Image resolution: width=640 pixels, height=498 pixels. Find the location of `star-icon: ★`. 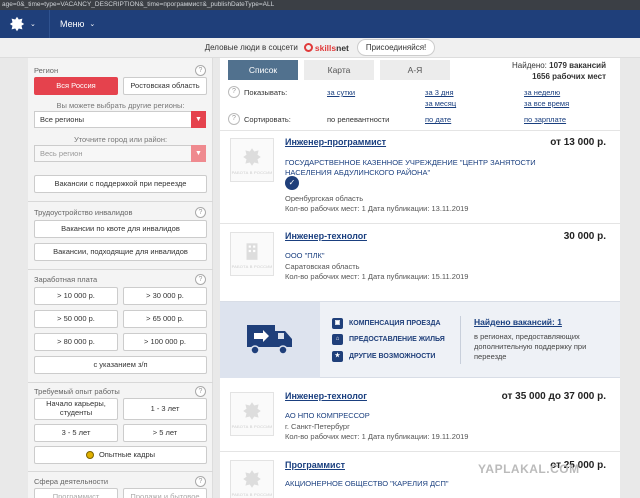

star-icon: ★ is located at coordinates (337, 356).